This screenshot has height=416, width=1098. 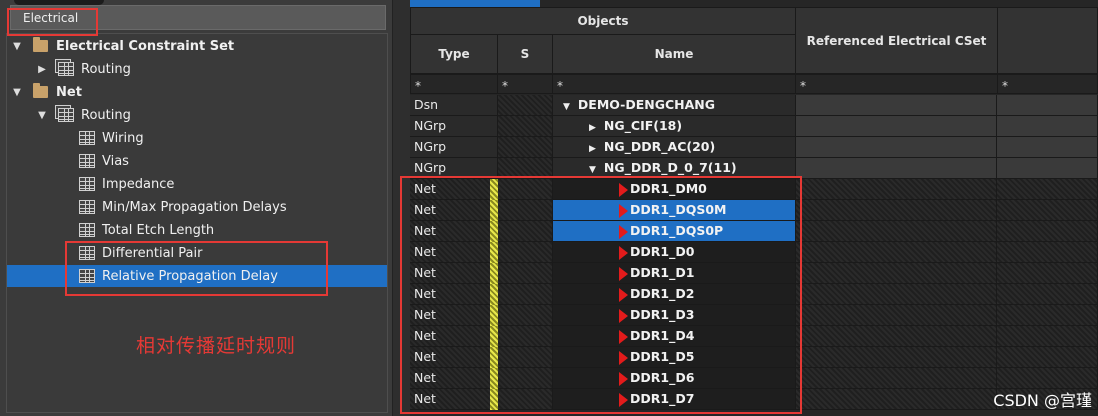 I want to click on extra-column-header, so click(x=1047, y=40).